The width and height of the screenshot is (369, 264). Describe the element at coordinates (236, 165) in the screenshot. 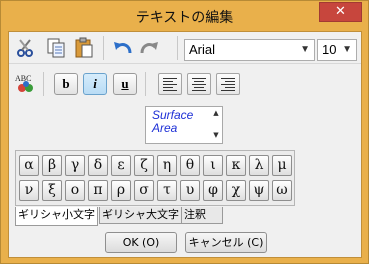

I see `greek-key: κ` at that location.